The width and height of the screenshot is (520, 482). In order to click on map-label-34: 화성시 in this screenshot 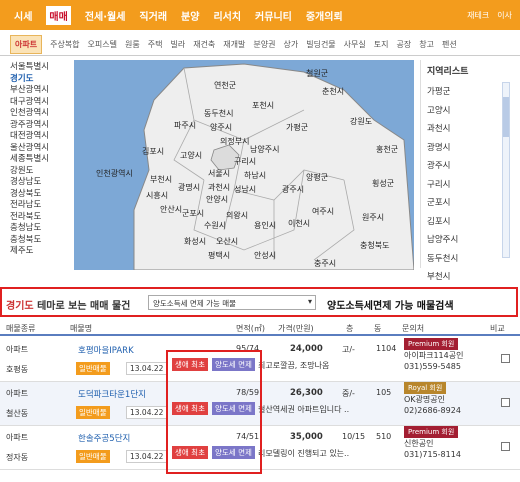, I will do `click(195, 241)`.